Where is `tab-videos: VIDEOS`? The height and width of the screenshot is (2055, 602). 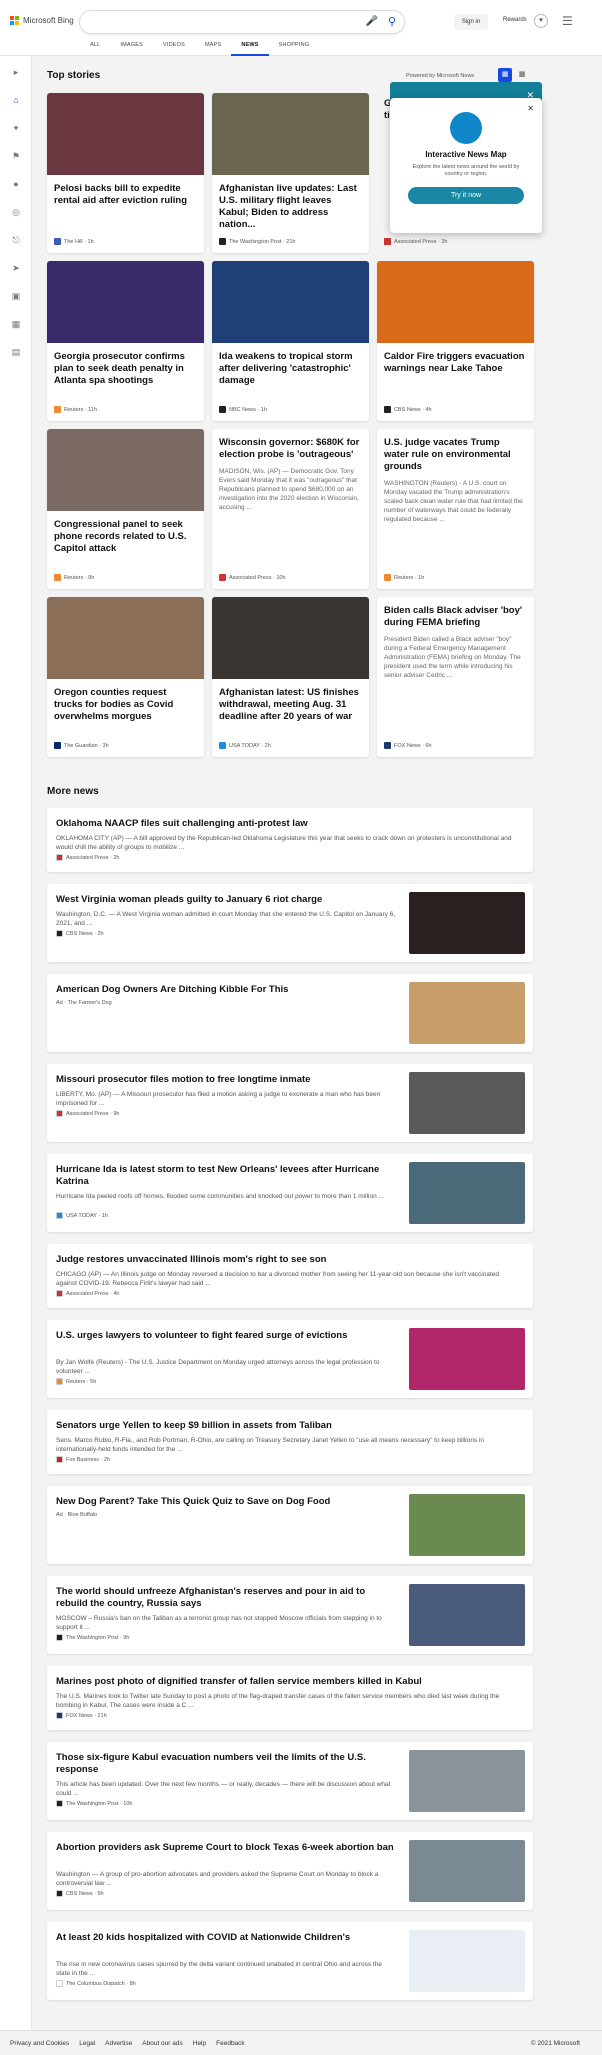
tab-videos: VIDEOS is located at coordinates (174, 48).